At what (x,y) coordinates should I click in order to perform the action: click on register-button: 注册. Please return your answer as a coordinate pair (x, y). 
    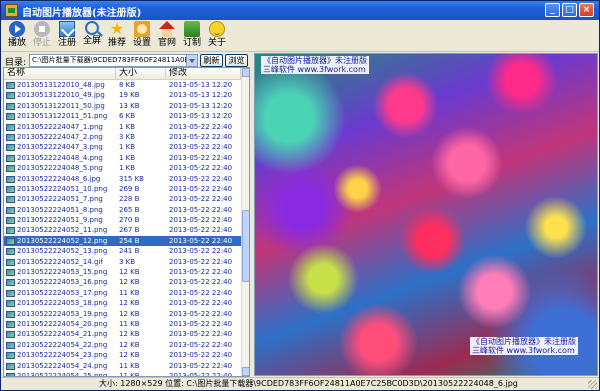
    Looking at the image, I should click on (67, 36).